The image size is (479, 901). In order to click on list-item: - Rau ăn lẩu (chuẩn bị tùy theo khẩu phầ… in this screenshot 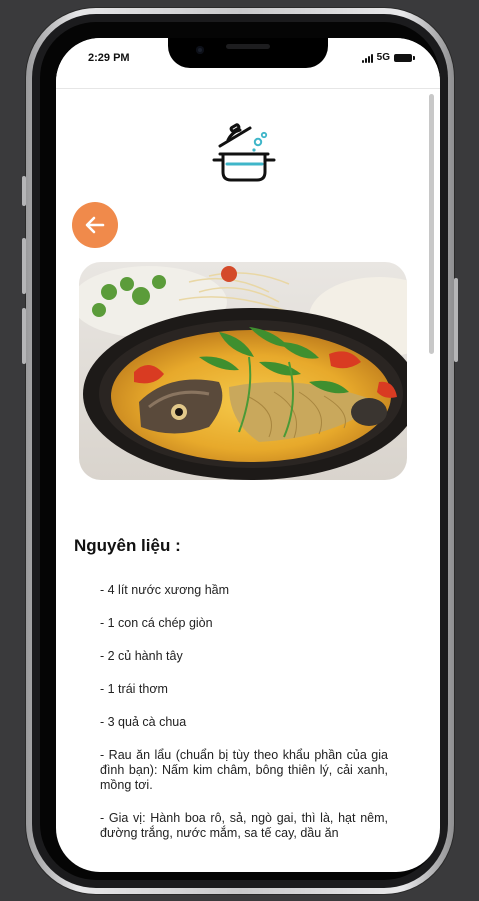, I will do `click(244, 770)`.